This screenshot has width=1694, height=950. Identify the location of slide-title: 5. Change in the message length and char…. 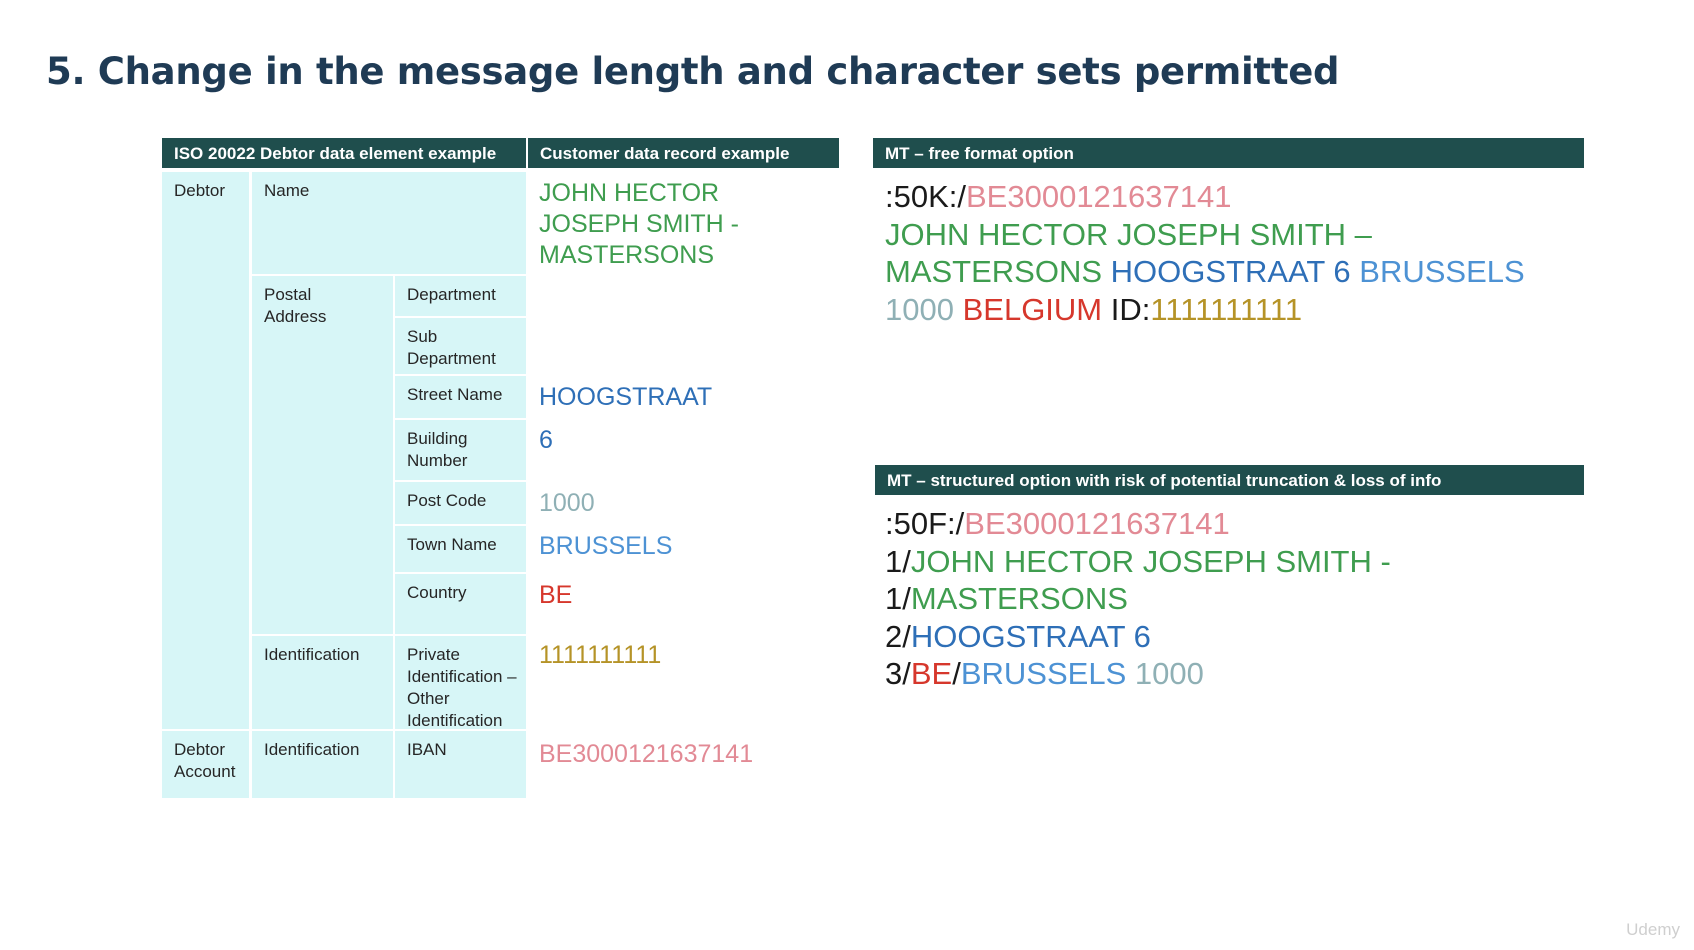
(693, 71).